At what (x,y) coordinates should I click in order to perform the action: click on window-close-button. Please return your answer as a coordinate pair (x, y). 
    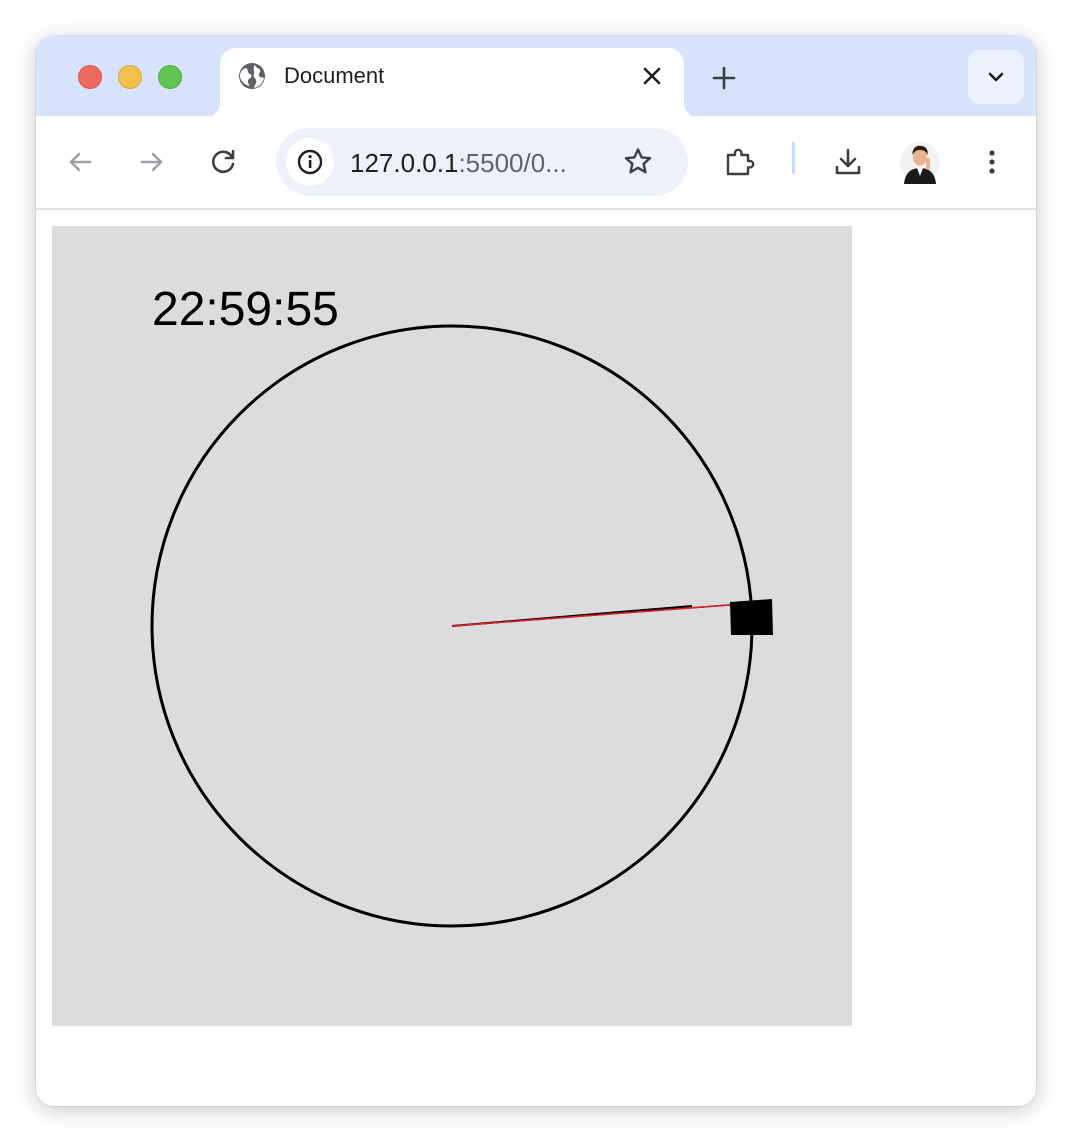
    Looking at the image, I should click on (90, 77).